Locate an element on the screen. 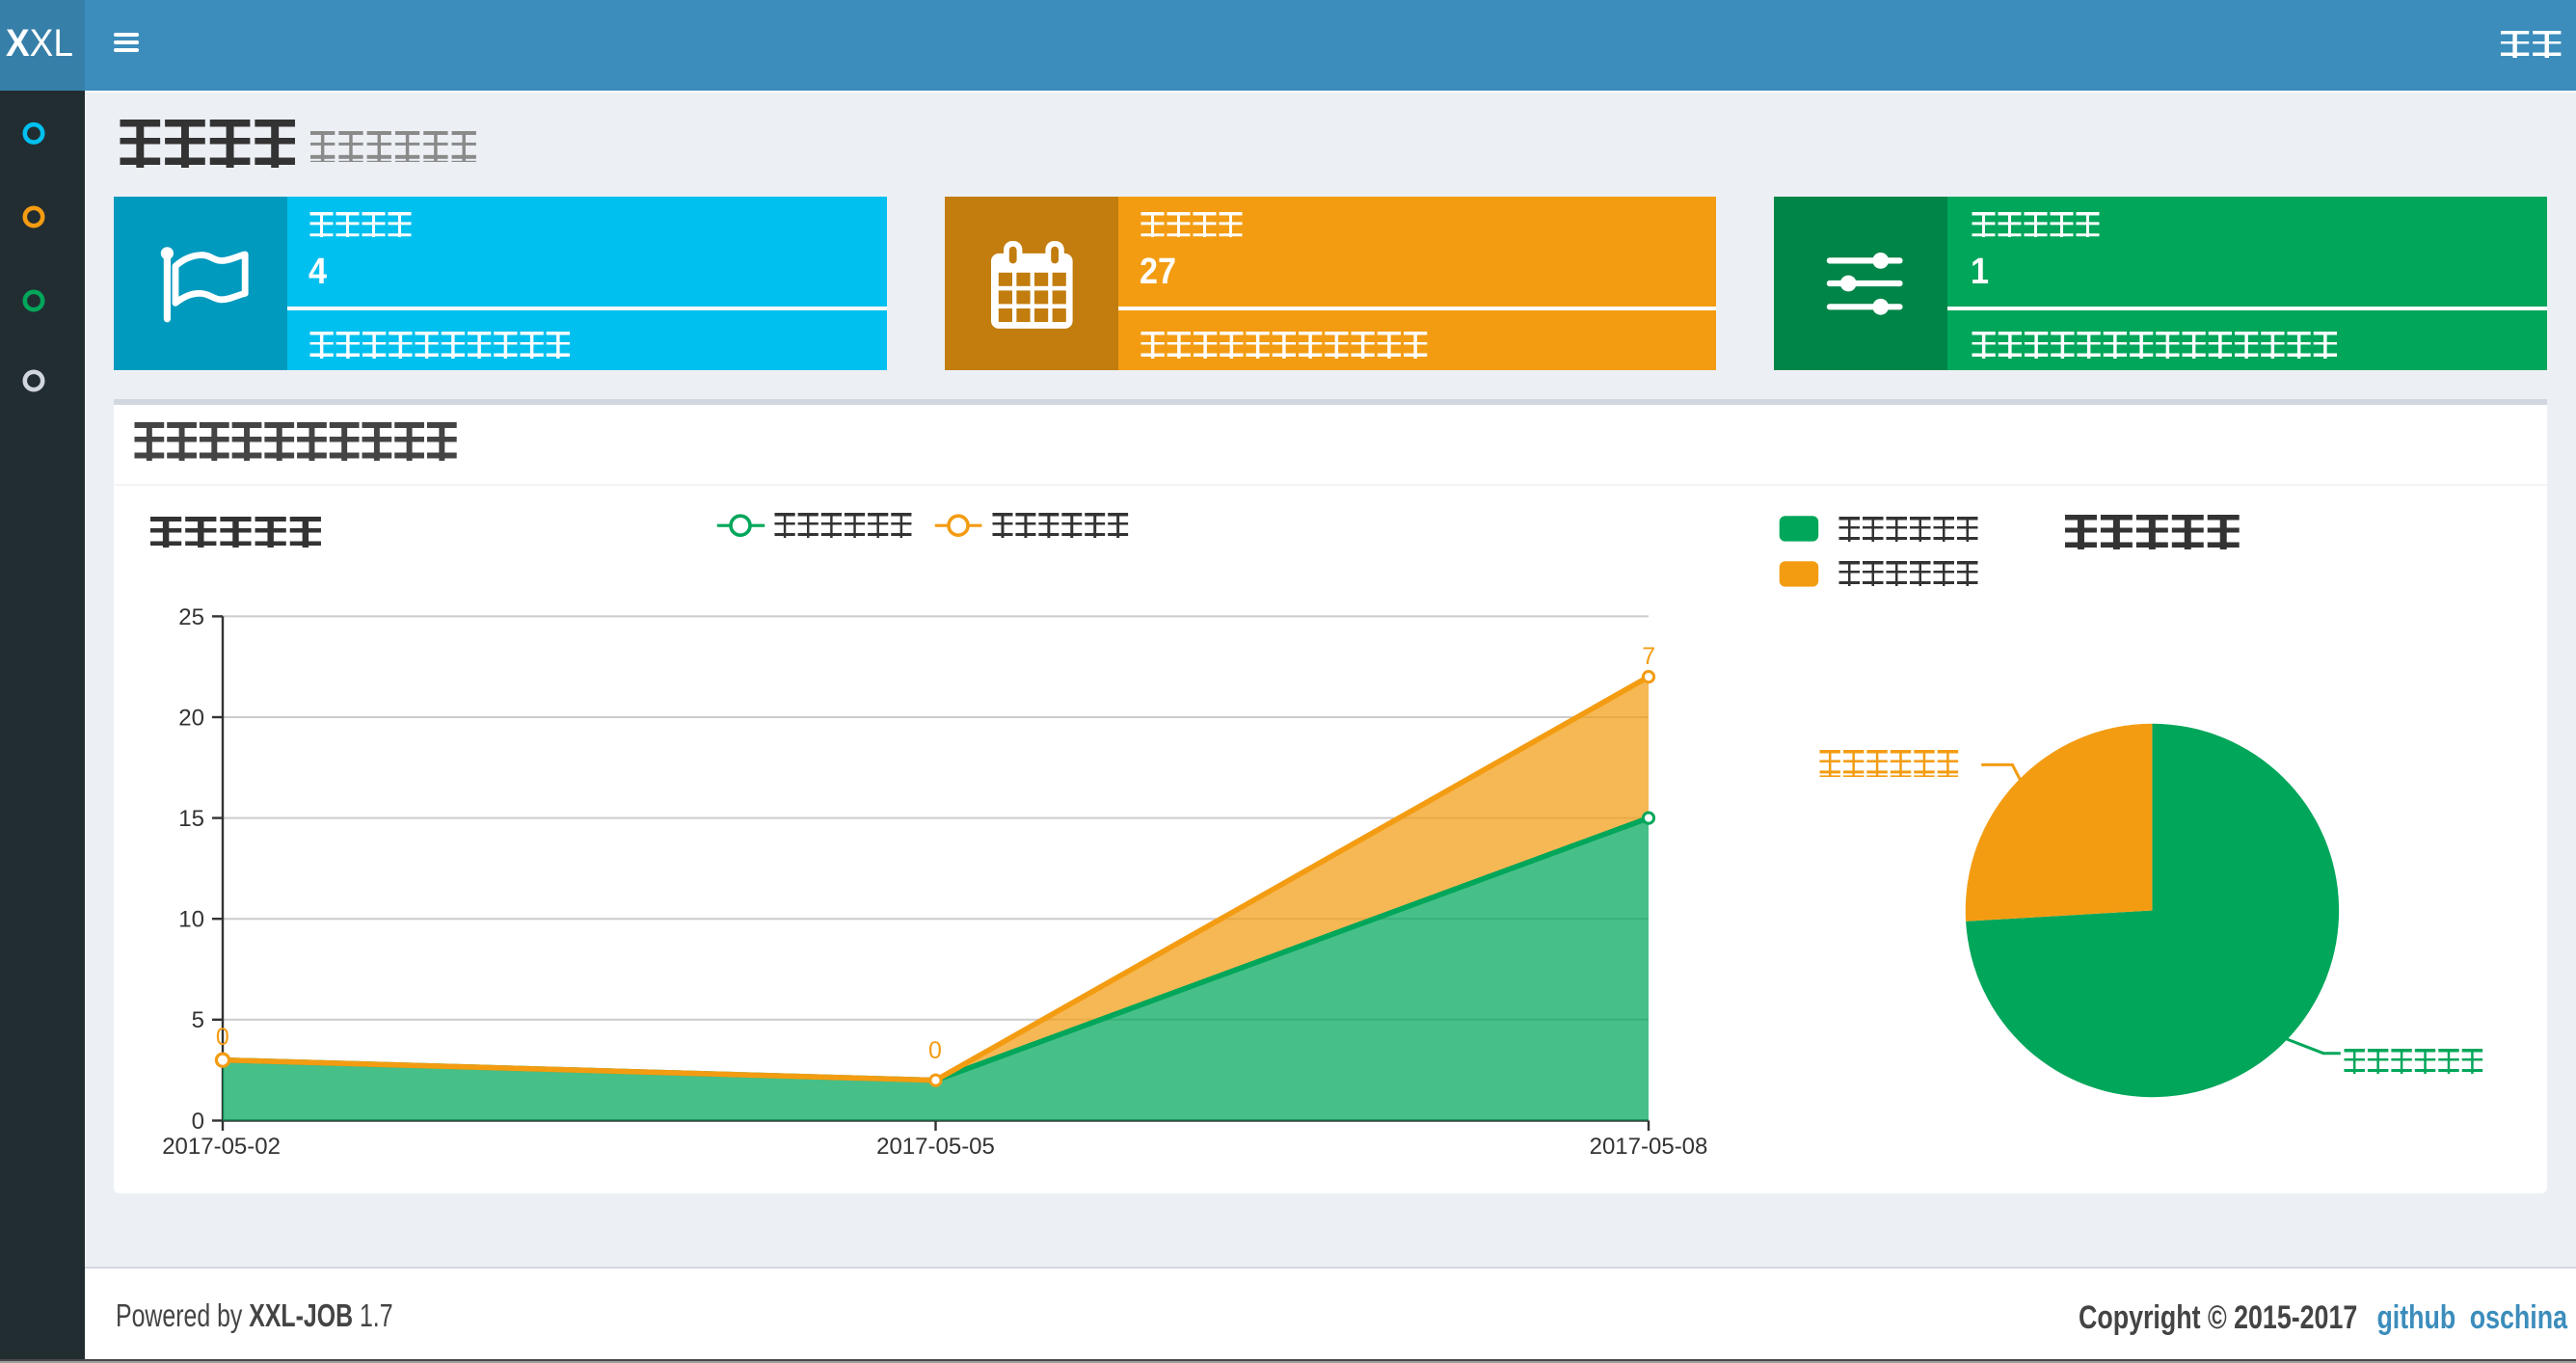  svg-text: 2017-05-08 is located at coordinates (1649, 1147).